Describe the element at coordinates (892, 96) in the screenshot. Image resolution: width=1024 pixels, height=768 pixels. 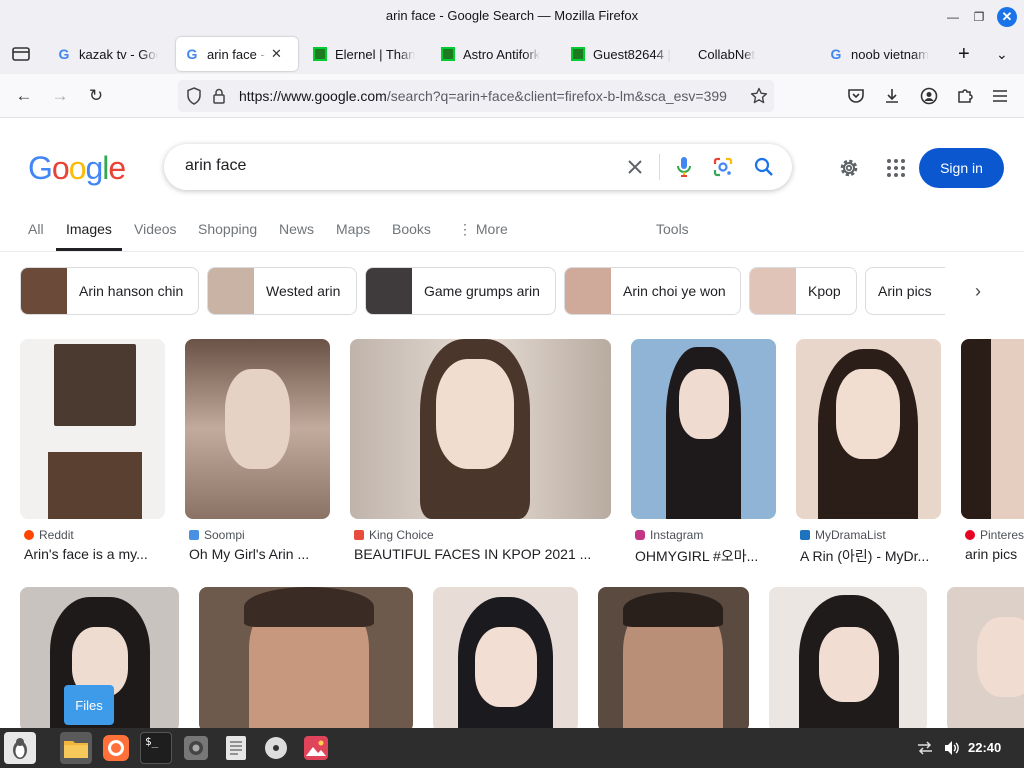
I see `downloads-button` at that location.